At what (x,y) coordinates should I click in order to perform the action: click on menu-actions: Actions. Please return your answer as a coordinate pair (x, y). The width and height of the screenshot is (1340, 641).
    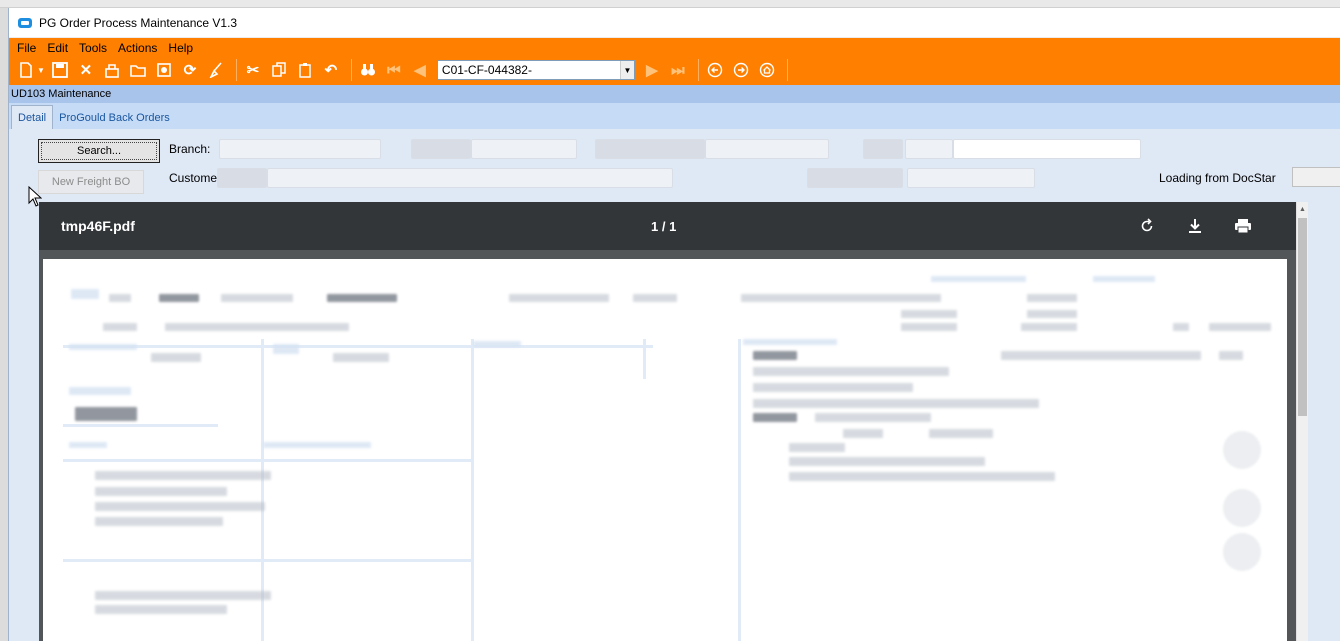
    Looking at the image, I should click on (137, 48).